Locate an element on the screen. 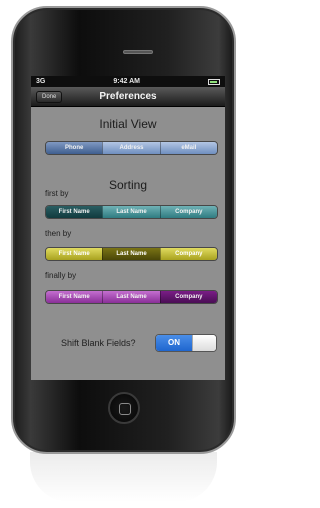  navigation-bar: Done Preferences is located at coordinates (128, 97).